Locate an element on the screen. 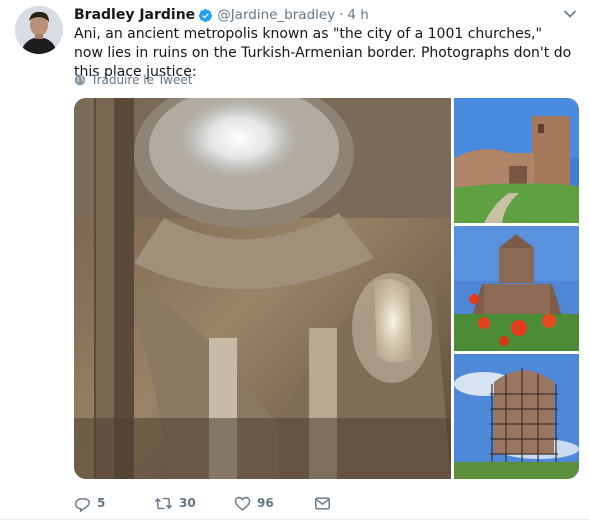  envelope-icon is located at coordinates (322, 503).